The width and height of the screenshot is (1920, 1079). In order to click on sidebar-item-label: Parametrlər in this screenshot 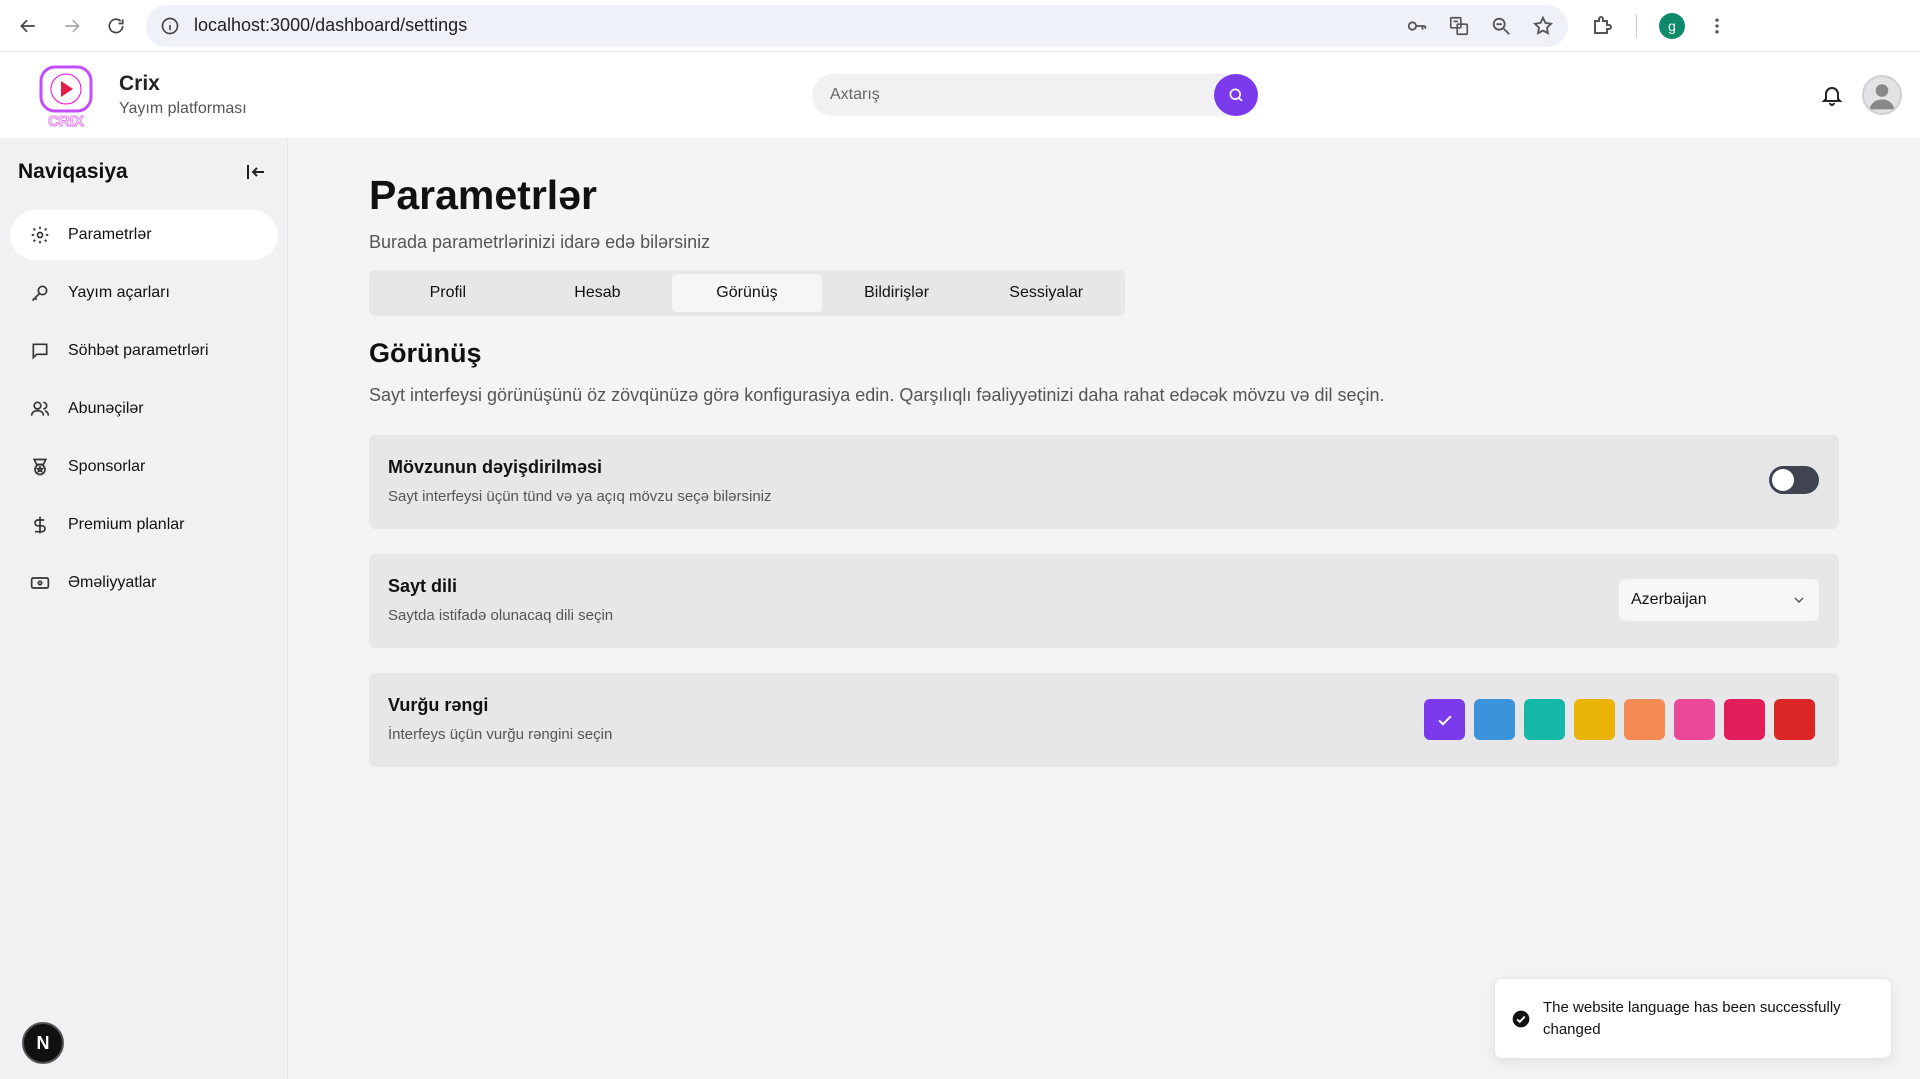, I will do `click(110, 234)`.